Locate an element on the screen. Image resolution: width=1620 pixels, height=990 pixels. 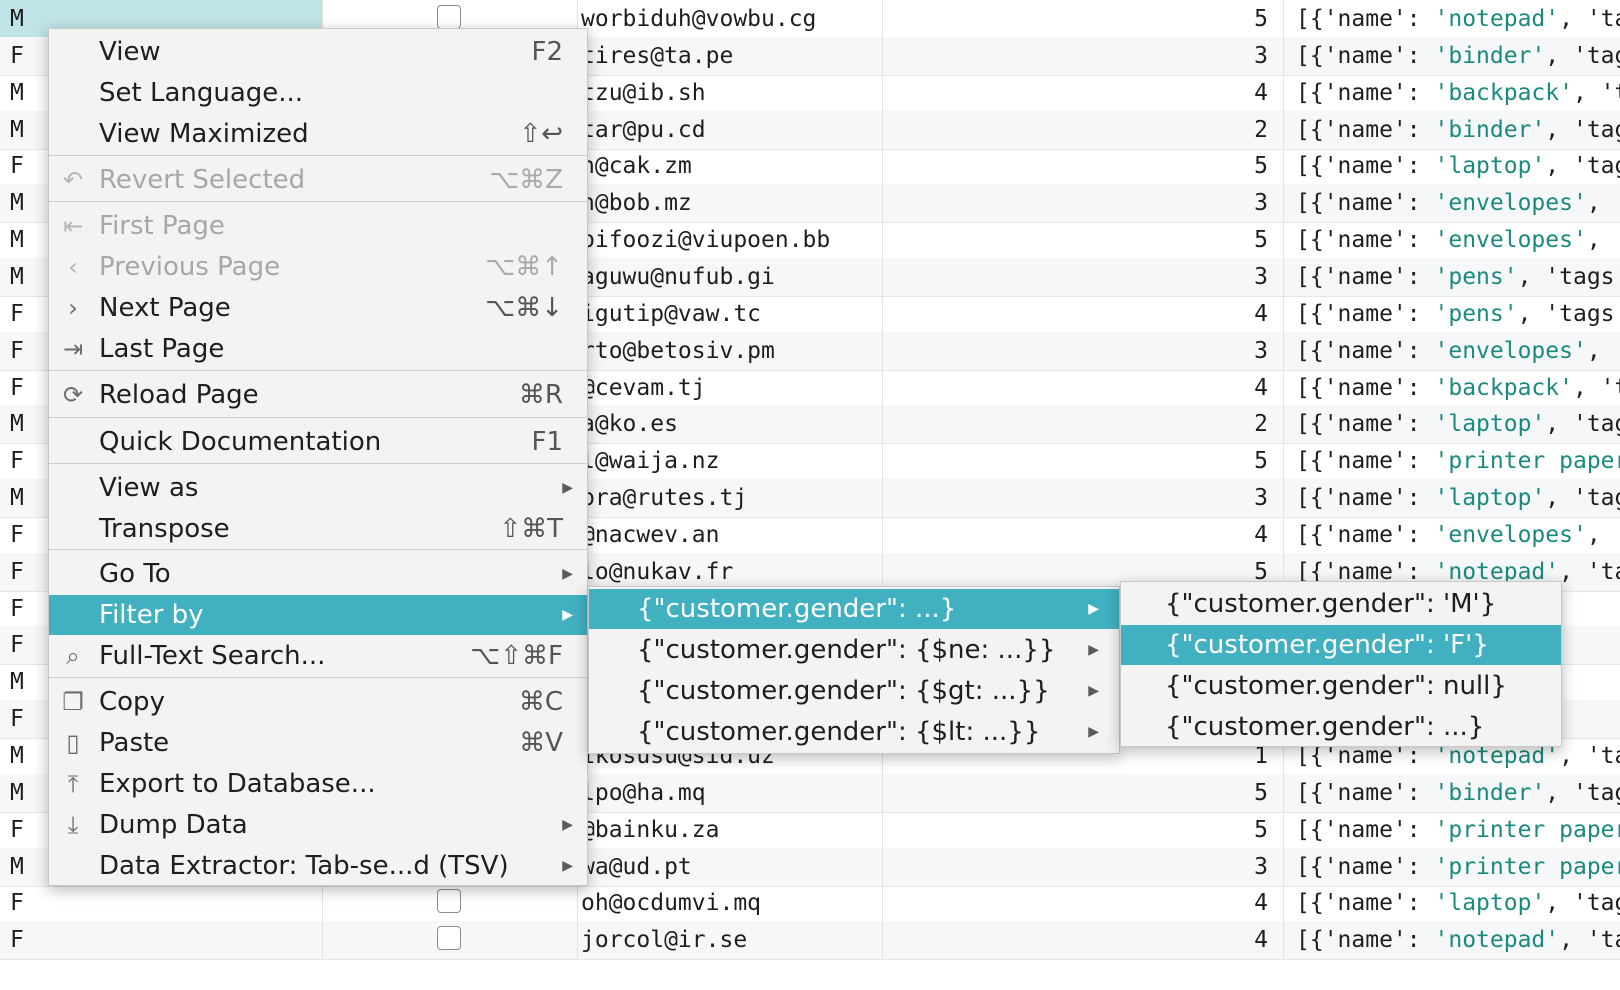
email-cell: n@cak.zm is located at coordinates (729, 166).